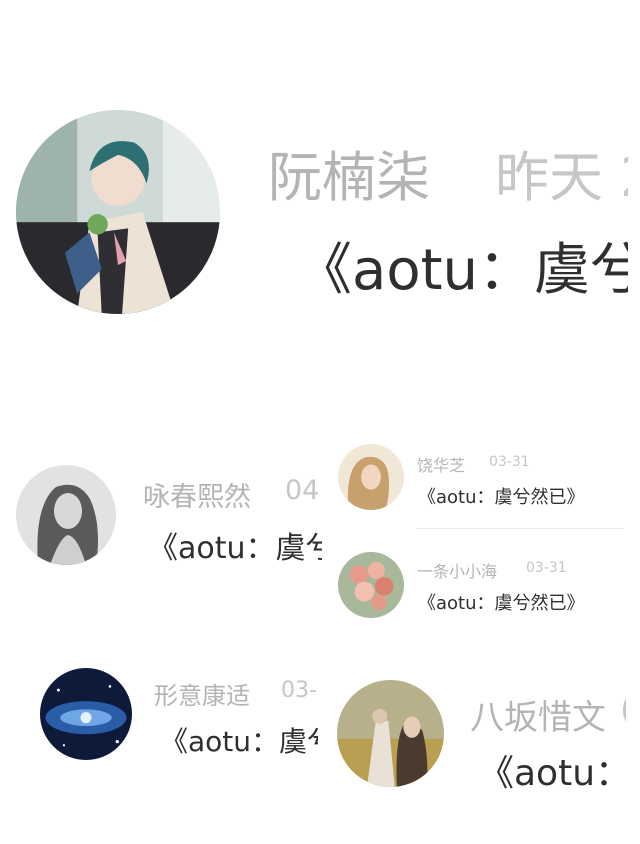  I want to click on divider, so click(520, 528).